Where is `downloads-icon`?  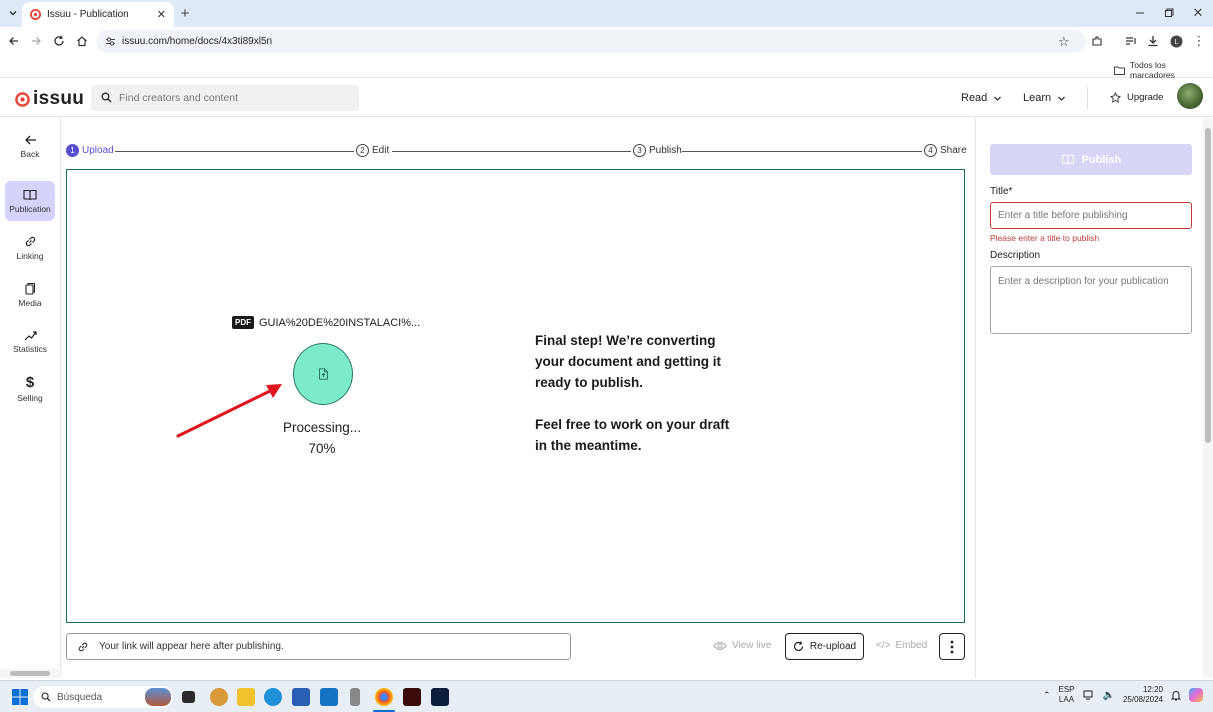
downloads-icon is located at coordinates (1153, 41).